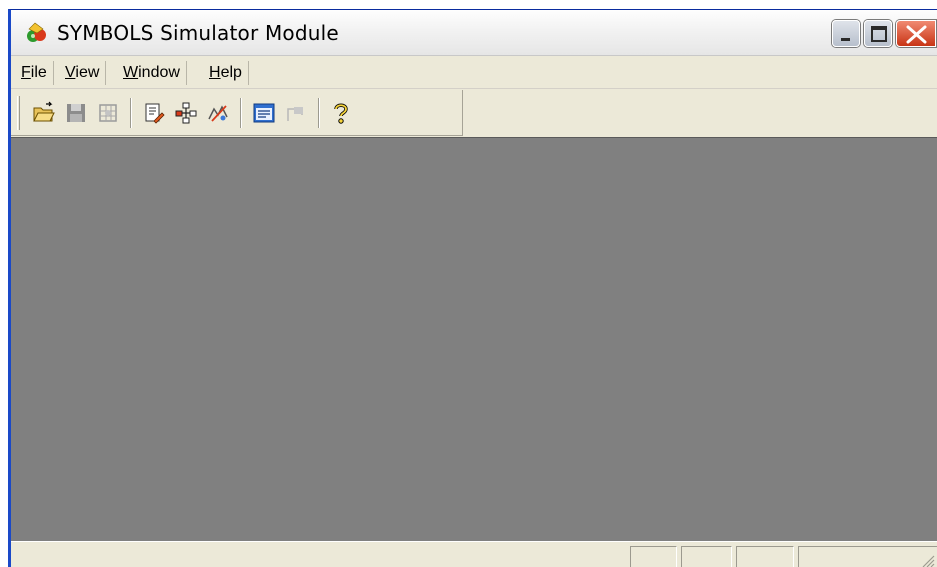 The image size is (937, 567). Describe the element at coordinates (198, 33) in the screenshot. I see `window-title: SYMBOLS Simulator Module` at that location.